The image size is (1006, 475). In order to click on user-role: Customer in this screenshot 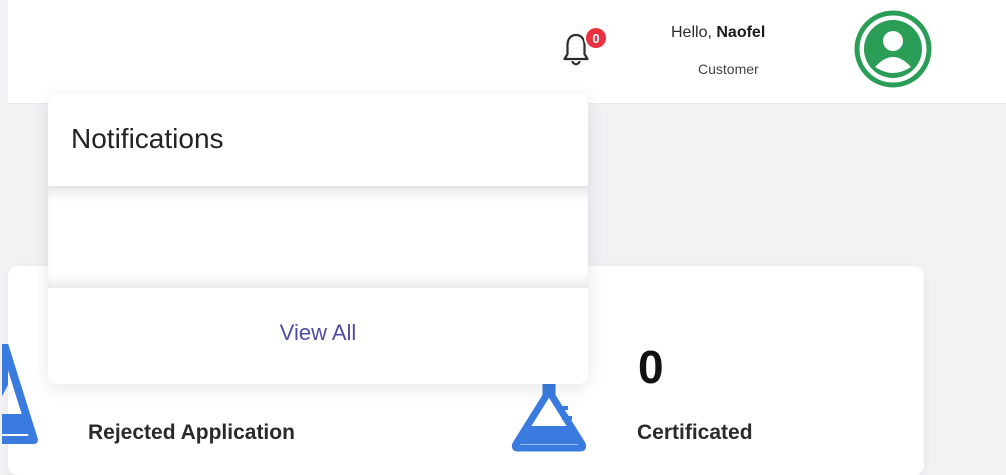, I will do `click(728, 69)`.